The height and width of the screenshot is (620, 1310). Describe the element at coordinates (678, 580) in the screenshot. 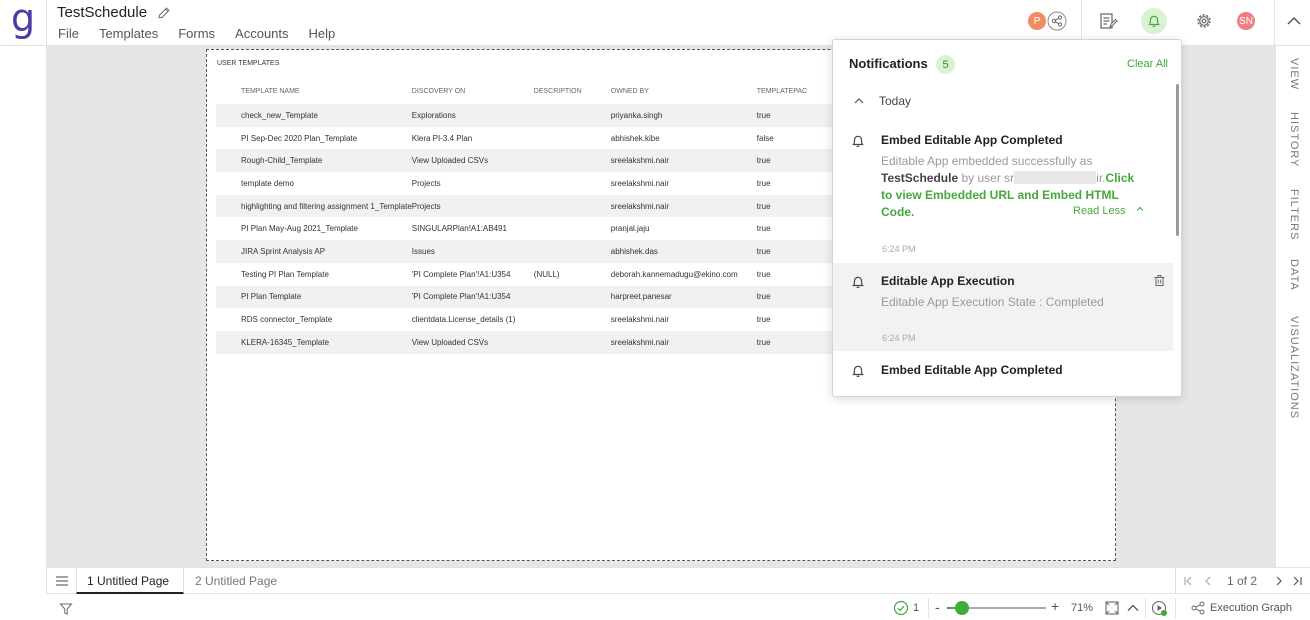

I see `page-tabs-bar: 1 Untitled Page 2 Untitled Page 1 of 2` at that location.